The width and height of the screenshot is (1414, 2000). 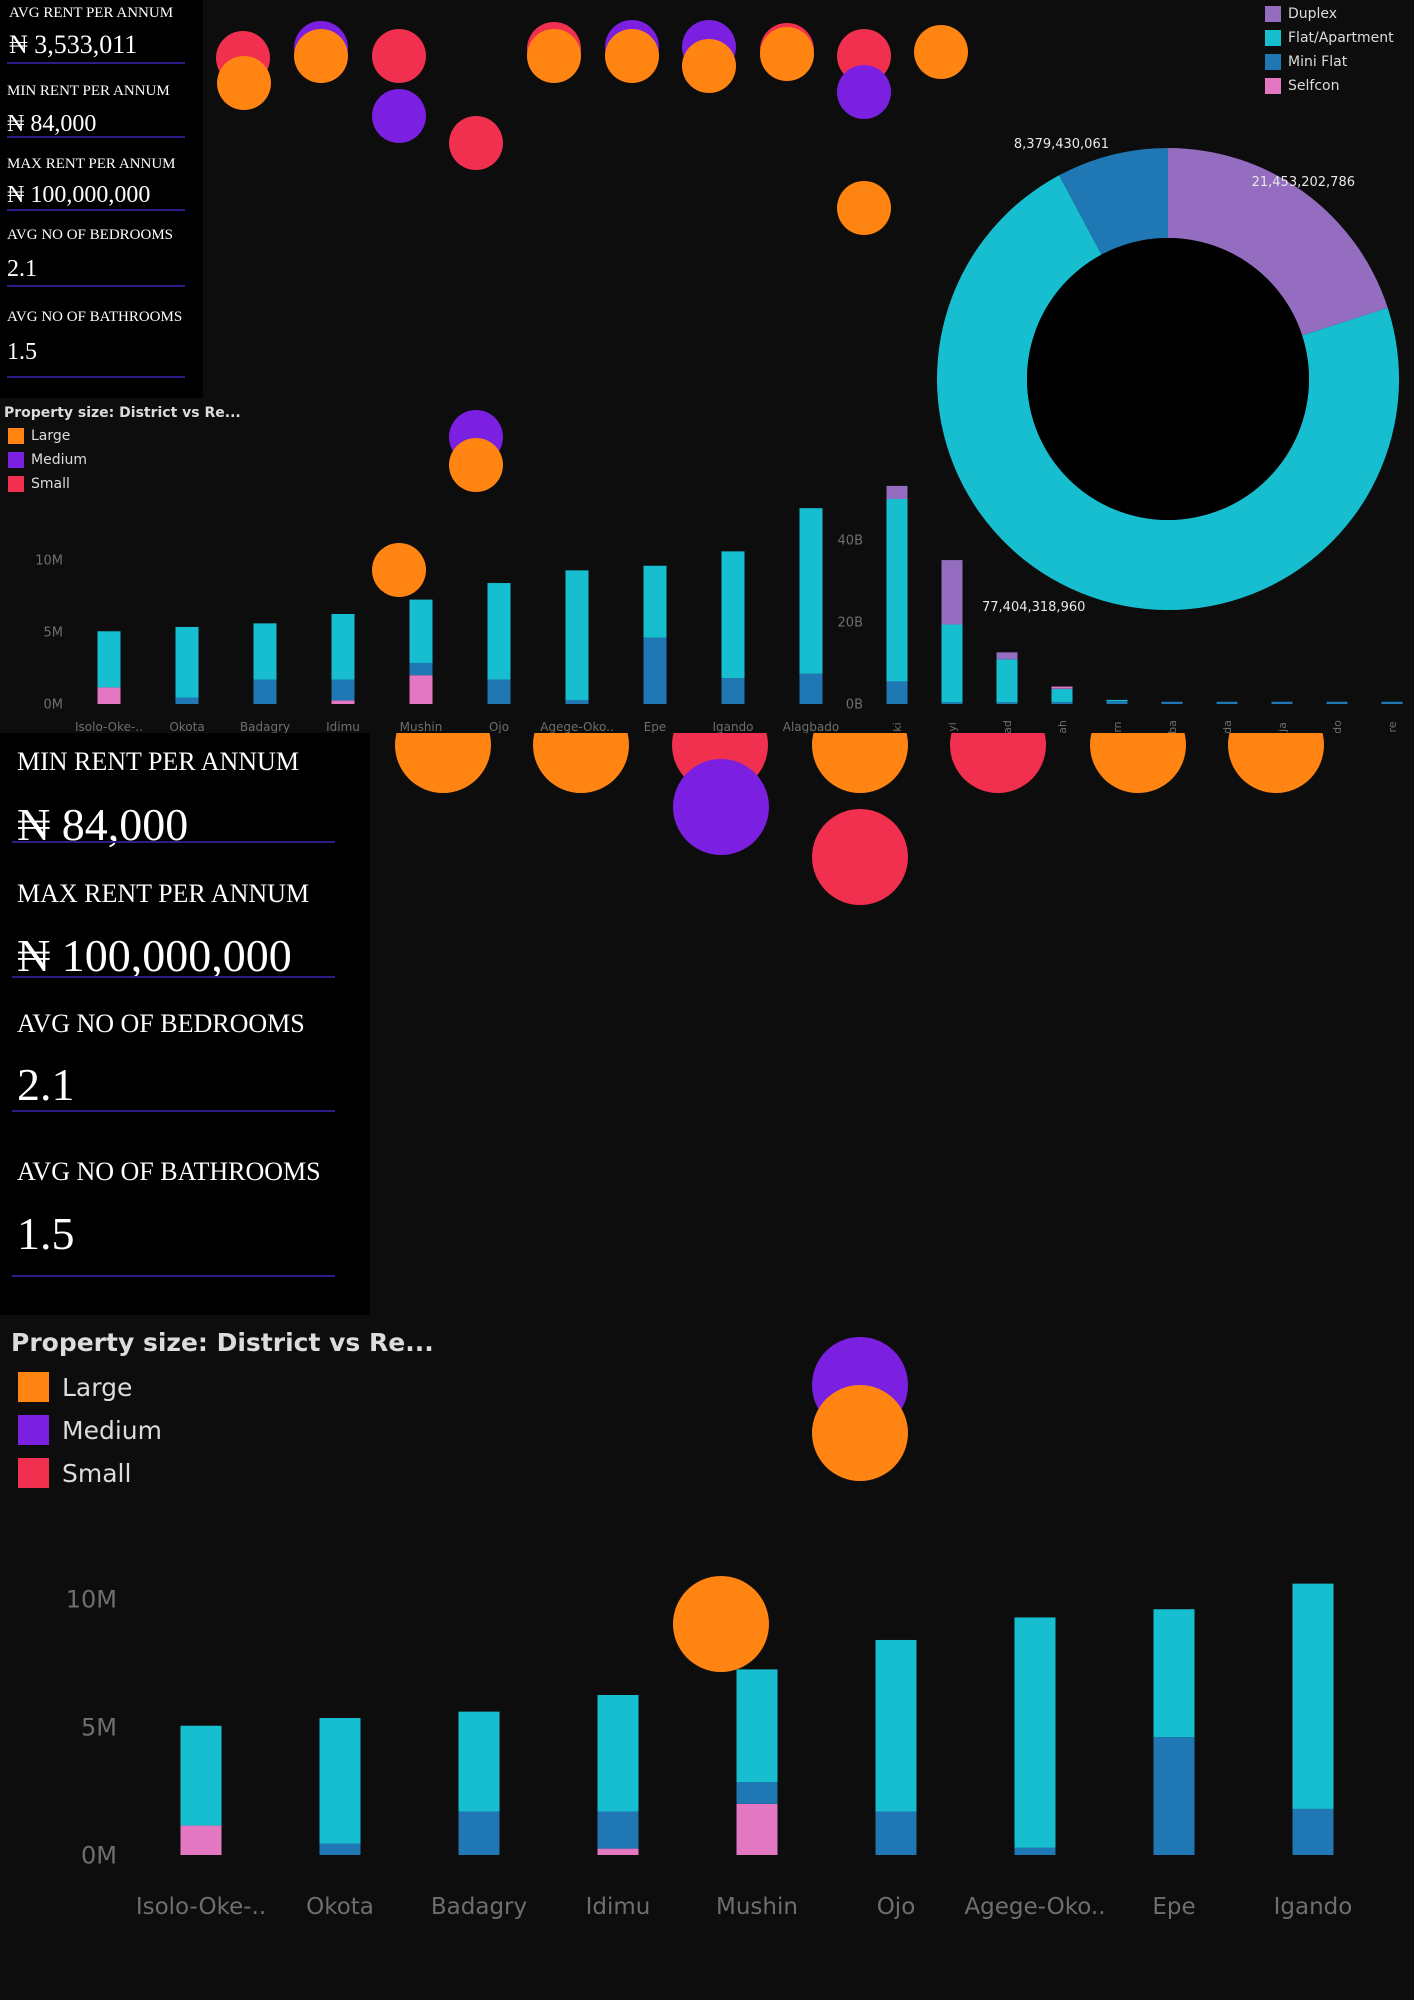 I want to click on kpi-title: AVG NO OF BATHROOMS, so click(x=169, y=1171).